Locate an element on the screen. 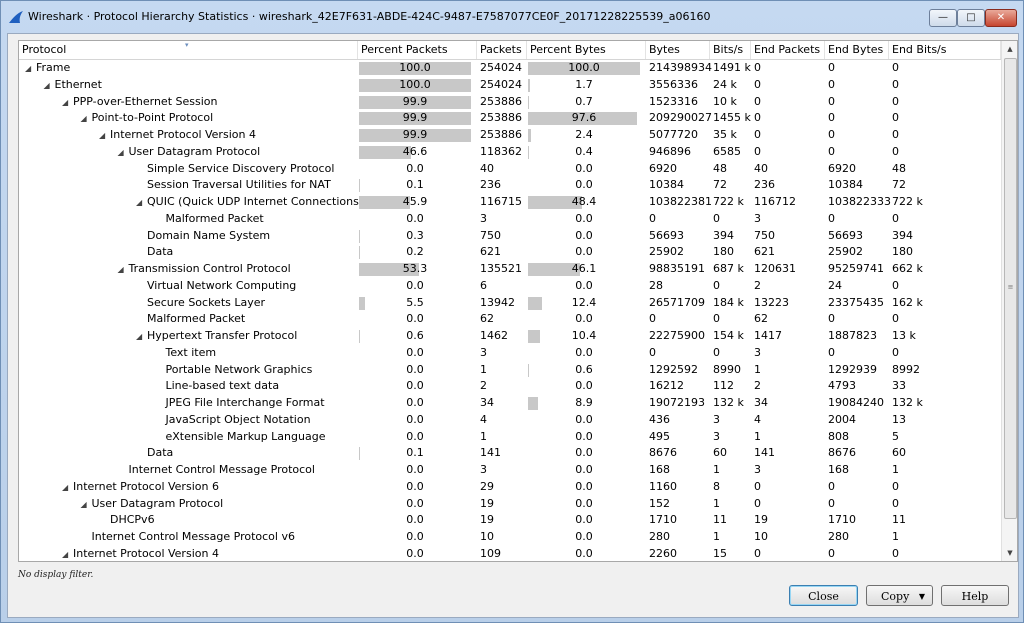 This screenshot has width=1024, height=623. bytes-cell: 98835191 is located at coordinates (677, 268).